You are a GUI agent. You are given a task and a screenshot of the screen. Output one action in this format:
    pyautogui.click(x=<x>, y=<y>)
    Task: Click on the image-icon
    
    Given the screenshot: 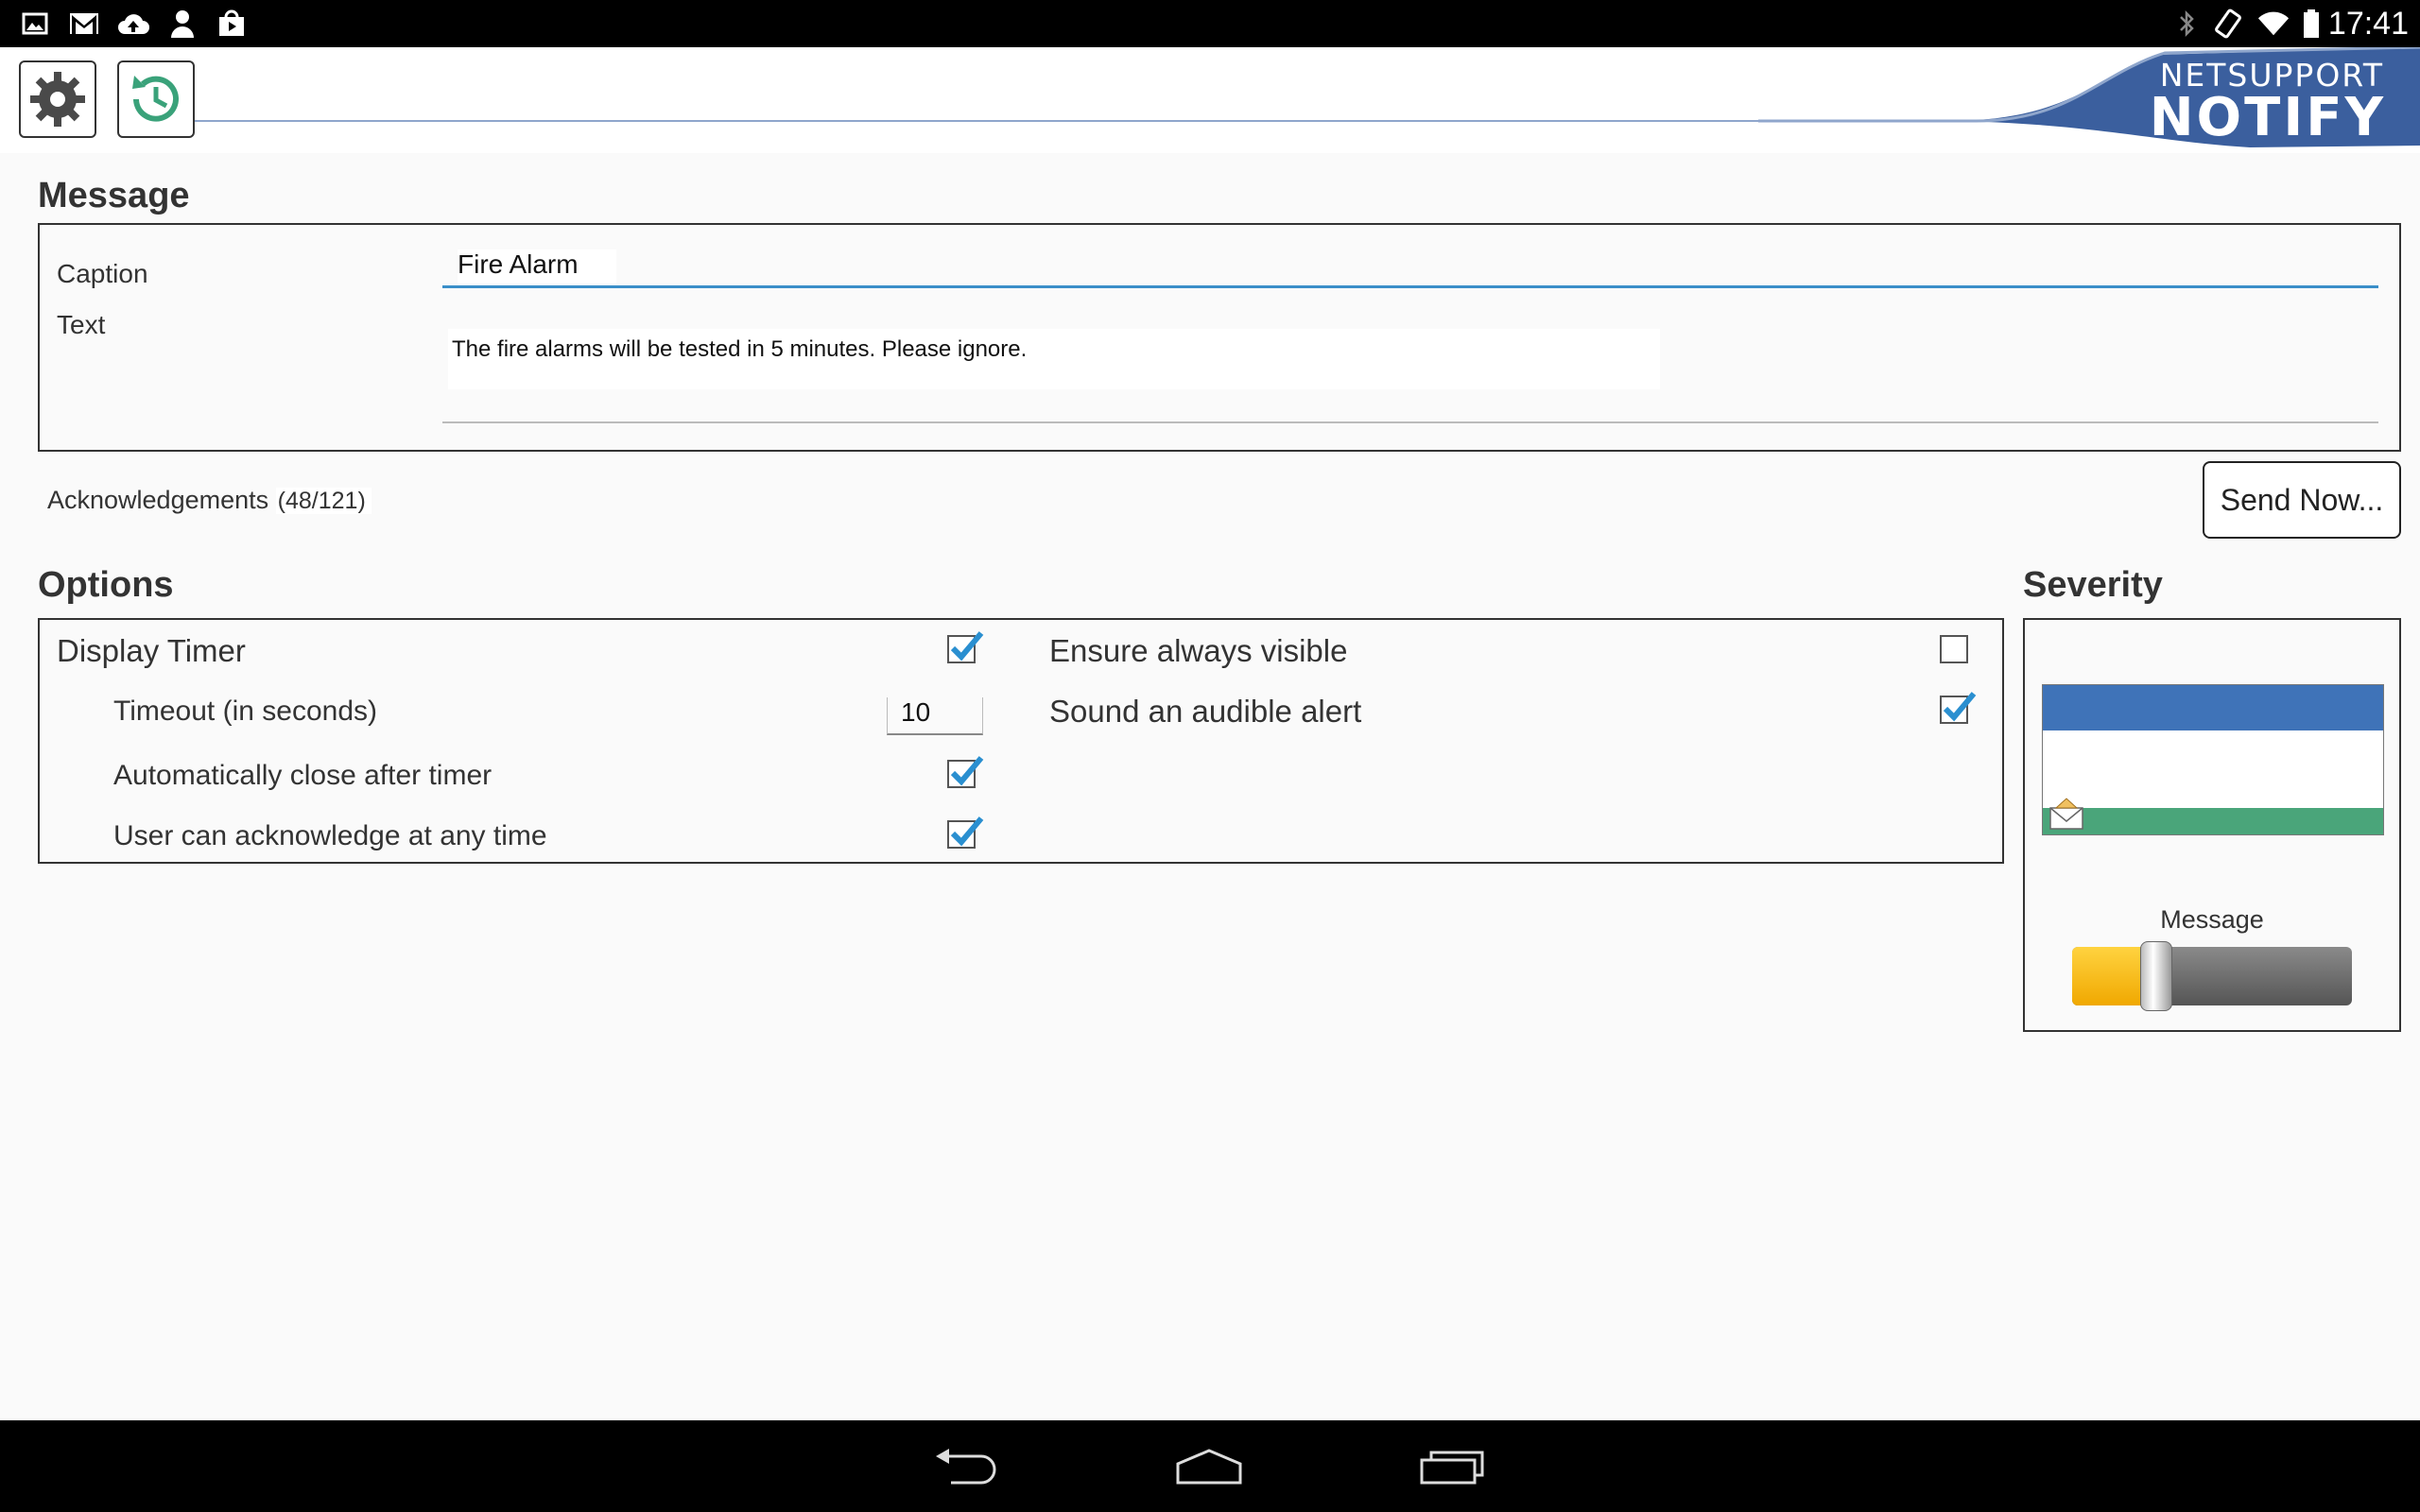 What is the action you would take?
    pyautogui.click(x=35, y=24)
    